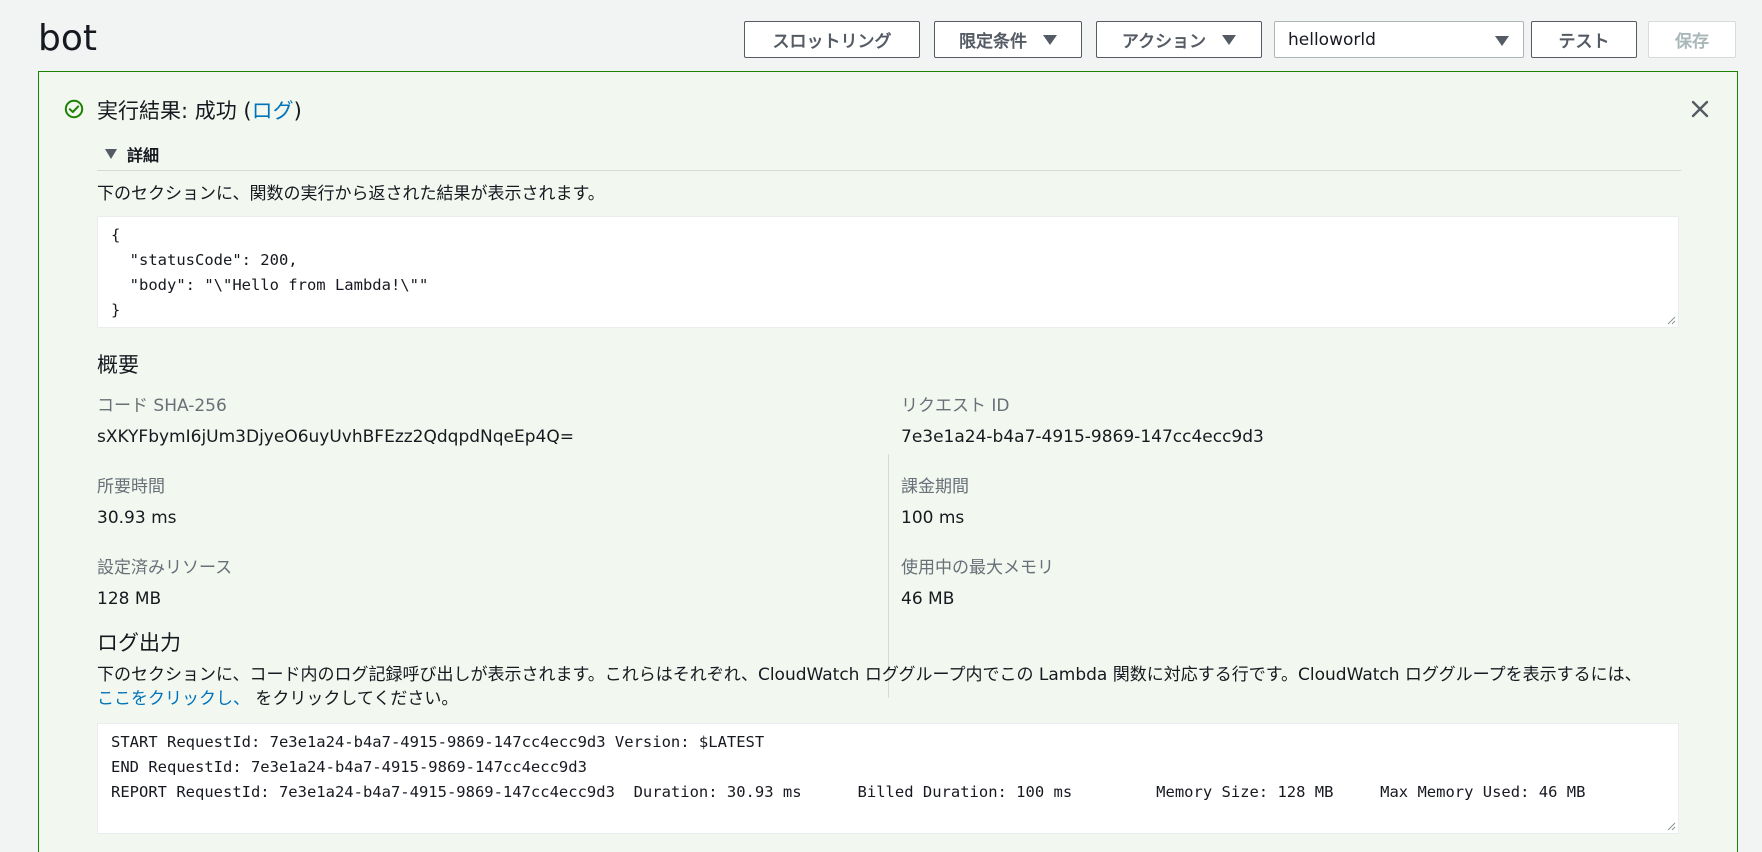 The image size is (1762, 852). I want to click on summary-heading: 概要, so click(118, 365).